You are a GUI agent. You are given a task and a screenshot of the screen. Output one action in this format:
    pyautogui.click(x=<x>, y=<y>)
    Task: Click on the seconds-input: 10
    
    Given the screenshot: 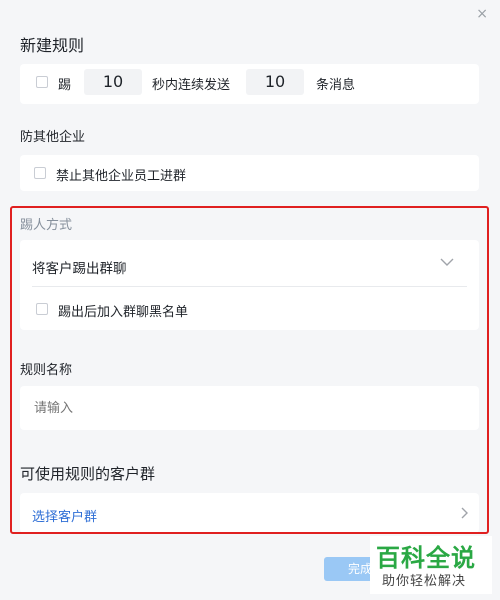 What is the action you would take?
    pyautogui.click(x=113, y=82)
    